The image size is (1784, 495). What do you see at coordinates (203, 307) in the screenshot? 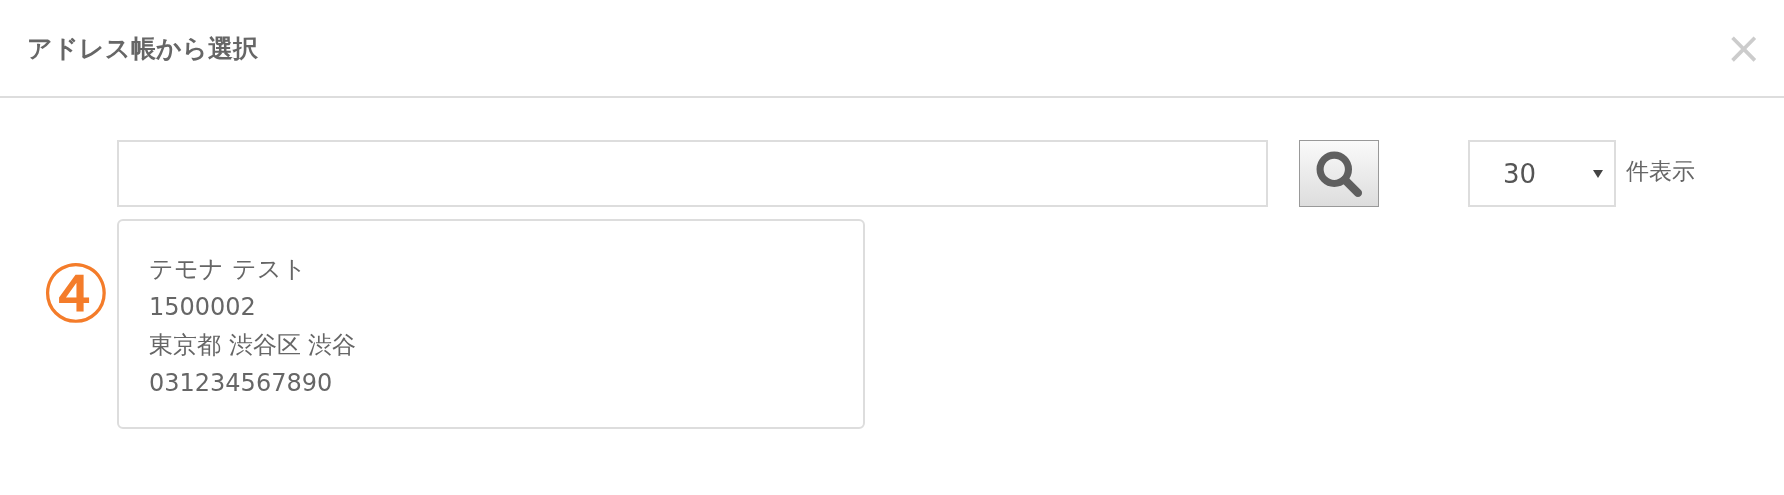
I see `address-line: 1500002` at bounding box center [203, 307].